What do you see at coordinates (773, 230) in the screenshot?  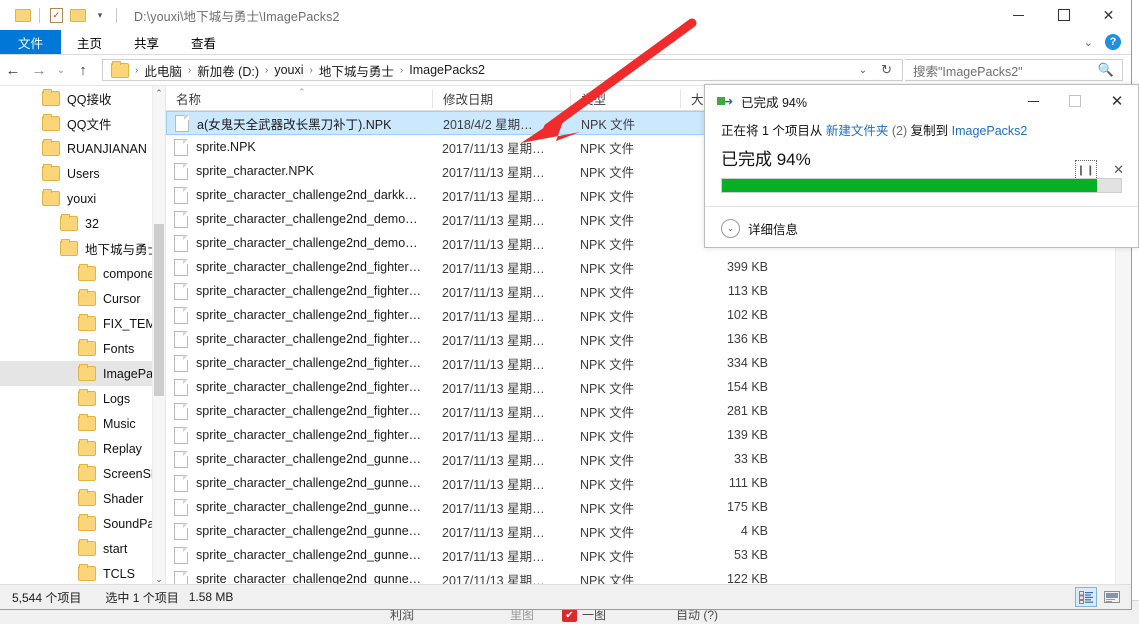 I see `details-label: 详细信息` at bounding box center [773, 230].